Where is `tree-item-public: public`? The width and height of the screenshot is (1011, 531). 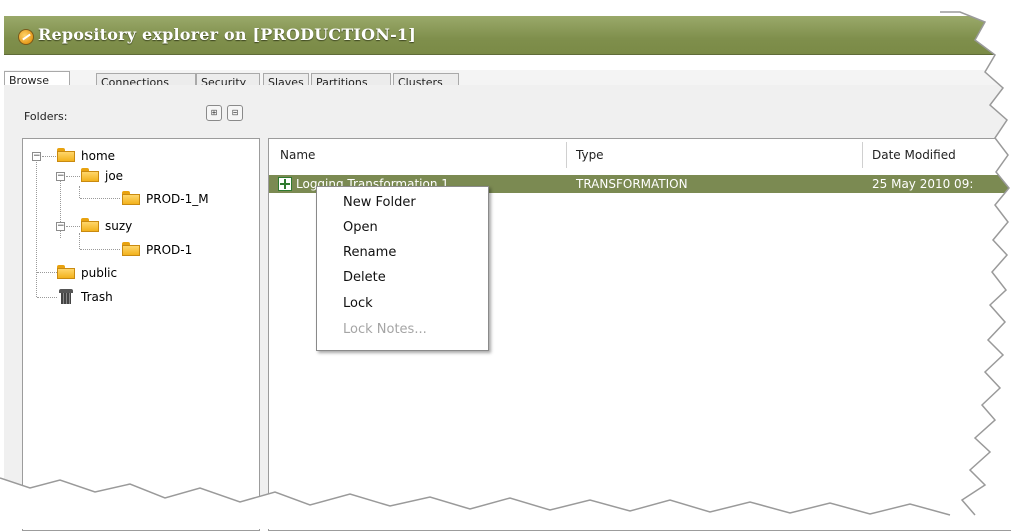 tree-item-public: public is located at coordinates (99, 273).